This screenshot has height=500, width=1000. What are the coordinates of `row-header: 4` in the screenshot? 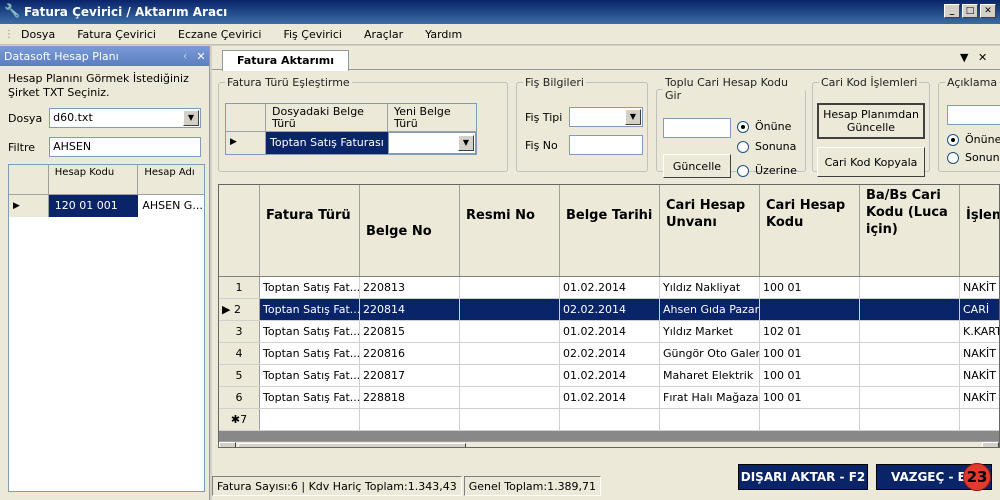 It's located at (239, 353).